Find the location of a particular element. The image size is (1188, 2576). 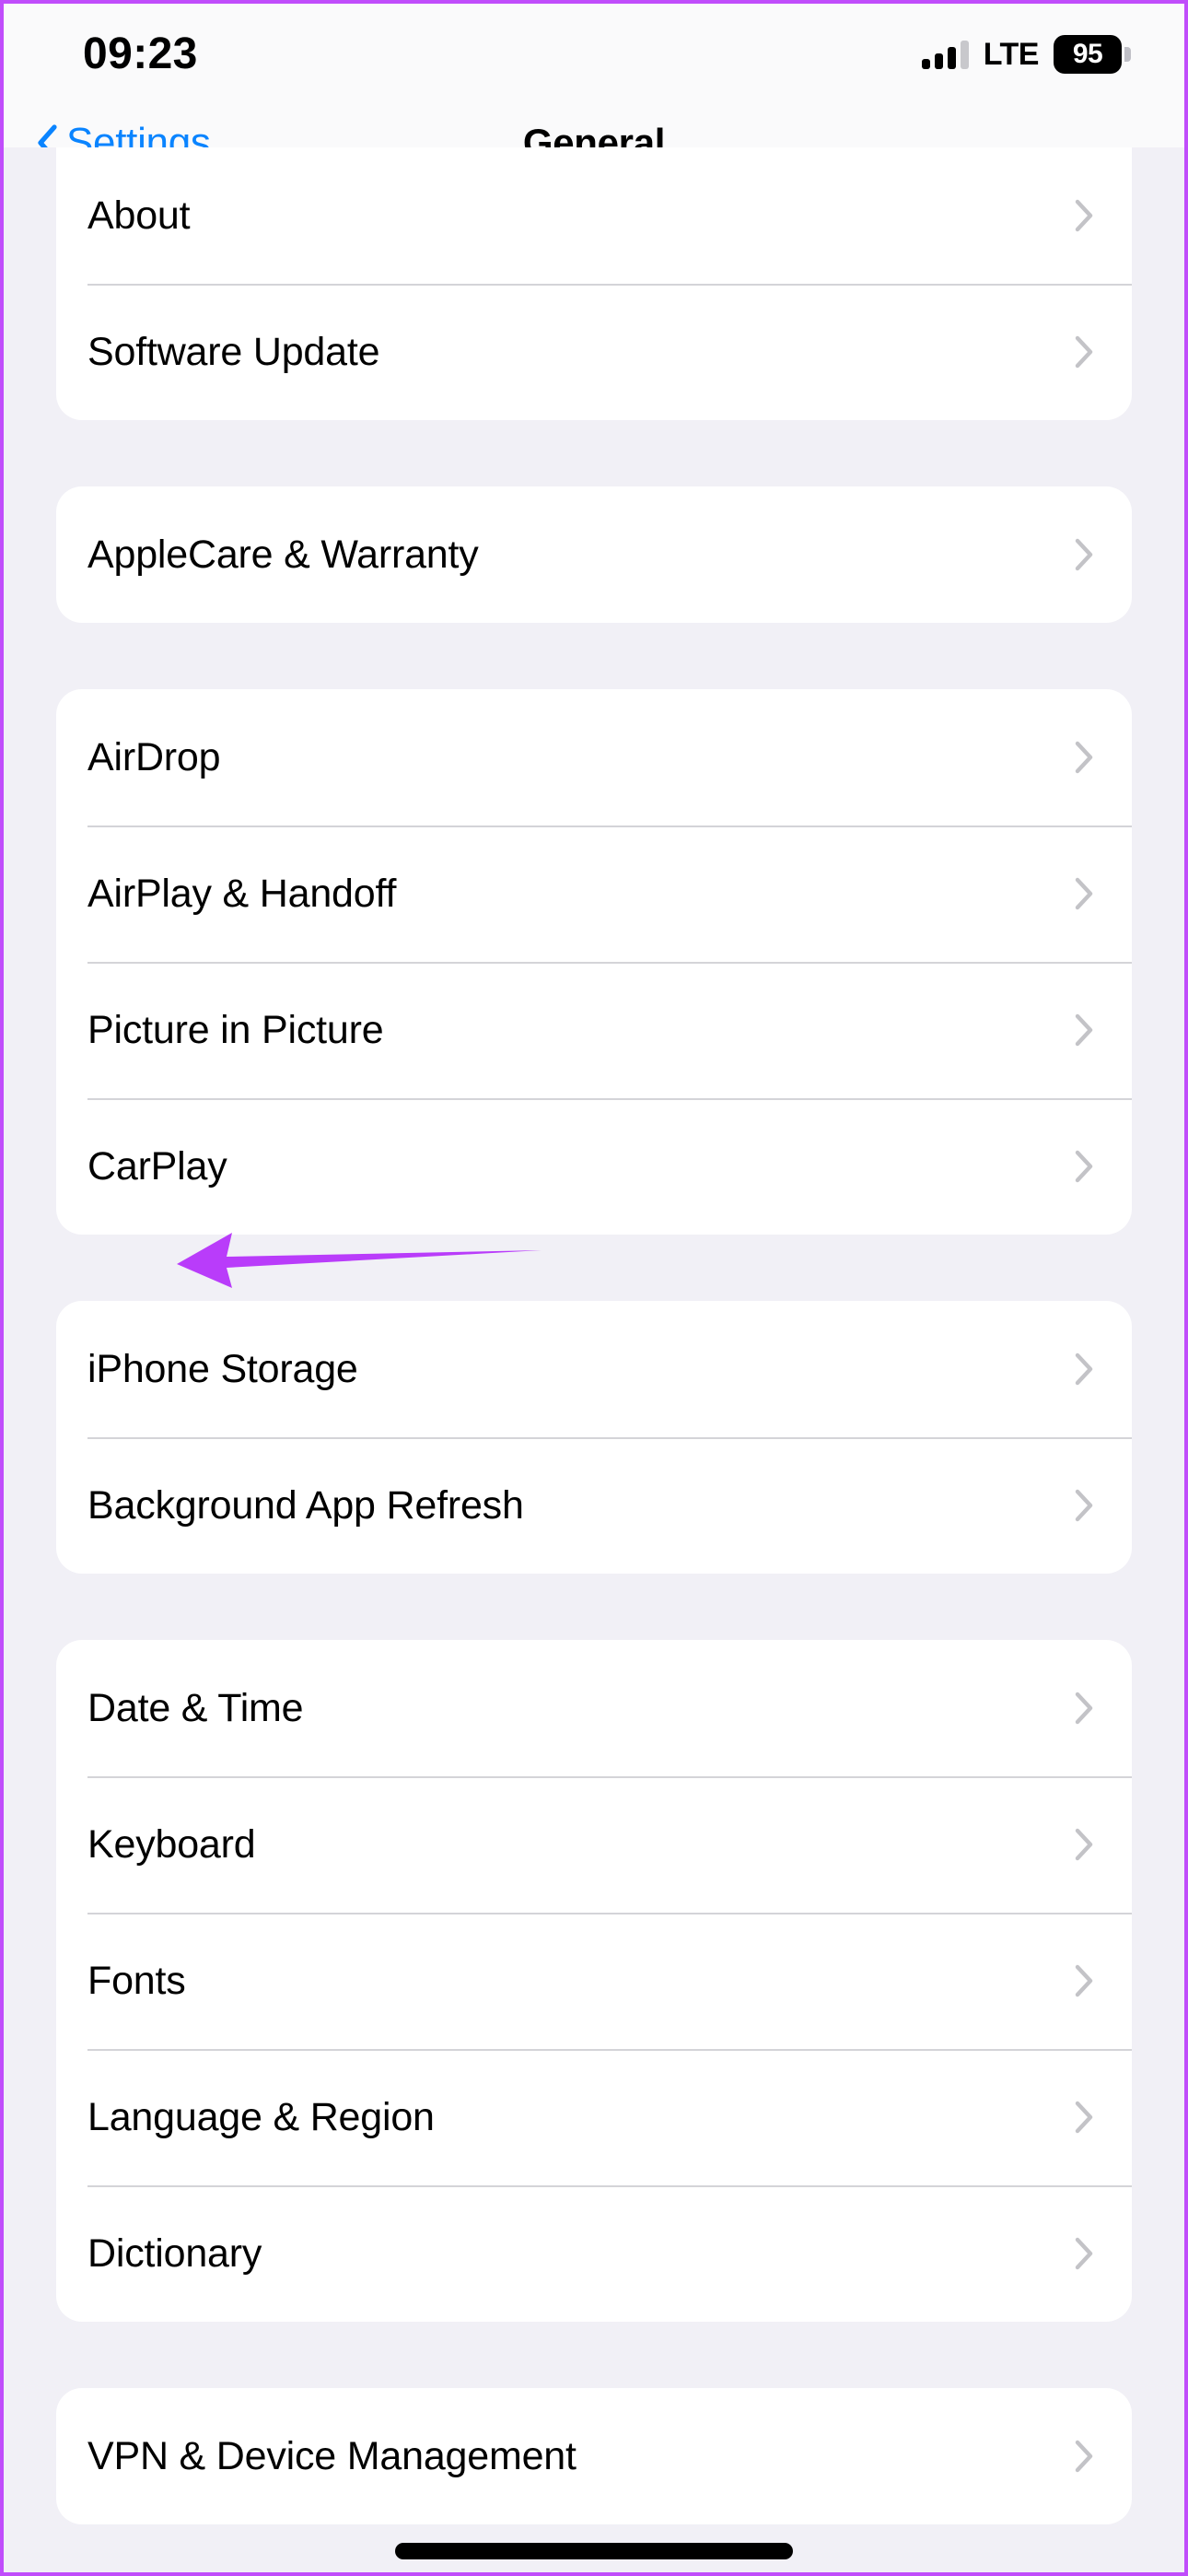

list-item-label: Fonts is located at coordinates (136, 1980).